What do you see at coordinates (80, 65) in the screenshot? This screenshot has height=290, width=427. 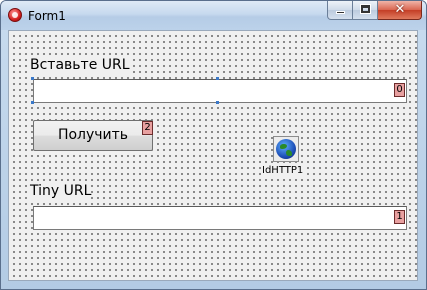 I see `url-label: Вставьте URL` at bounding box center [80, 65].